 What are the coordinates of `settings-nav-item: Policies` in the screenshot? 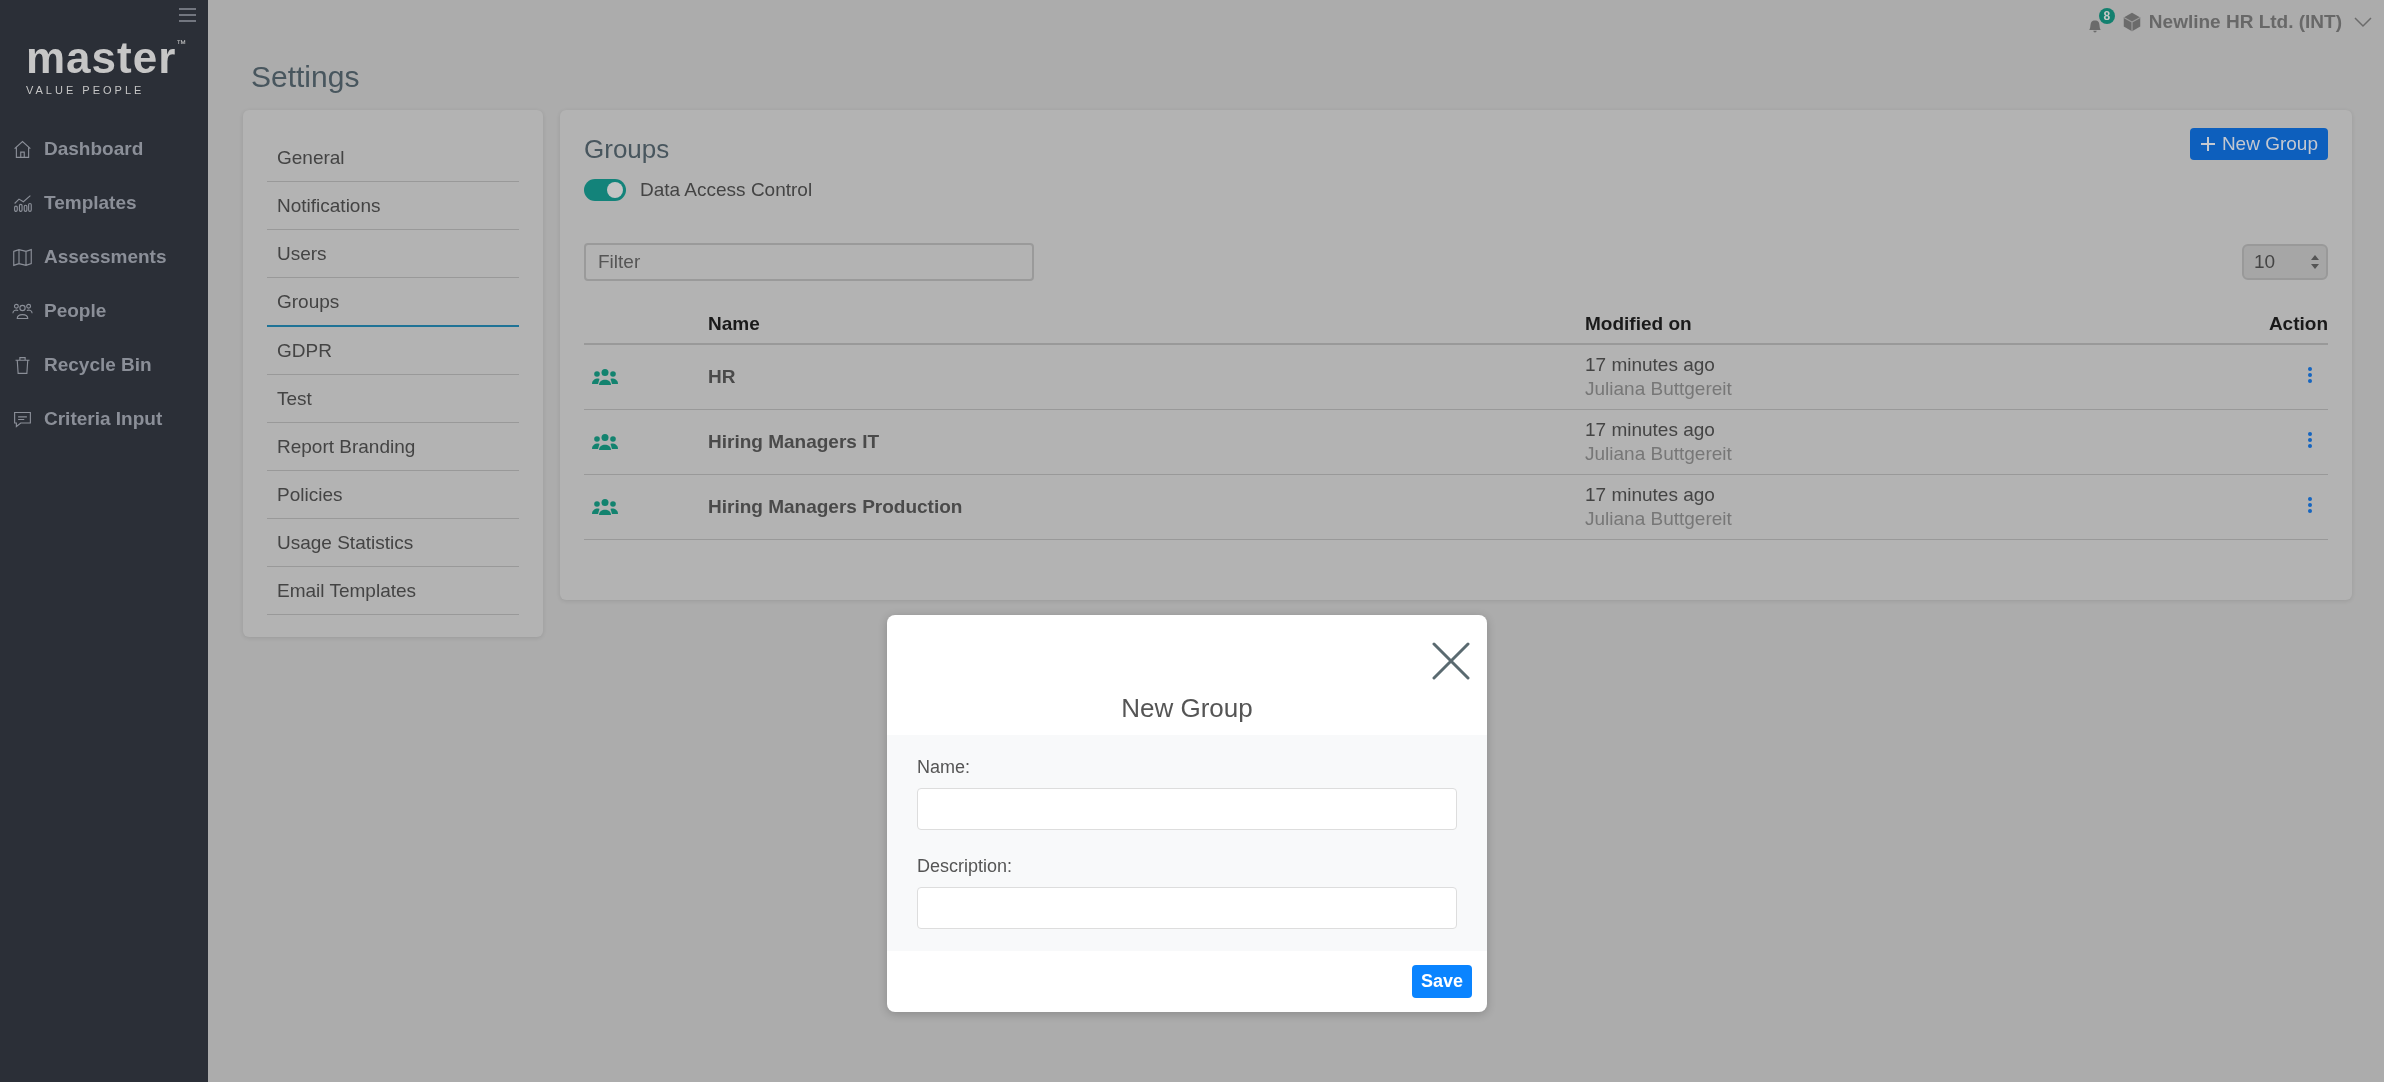 It's located at (393, 495).